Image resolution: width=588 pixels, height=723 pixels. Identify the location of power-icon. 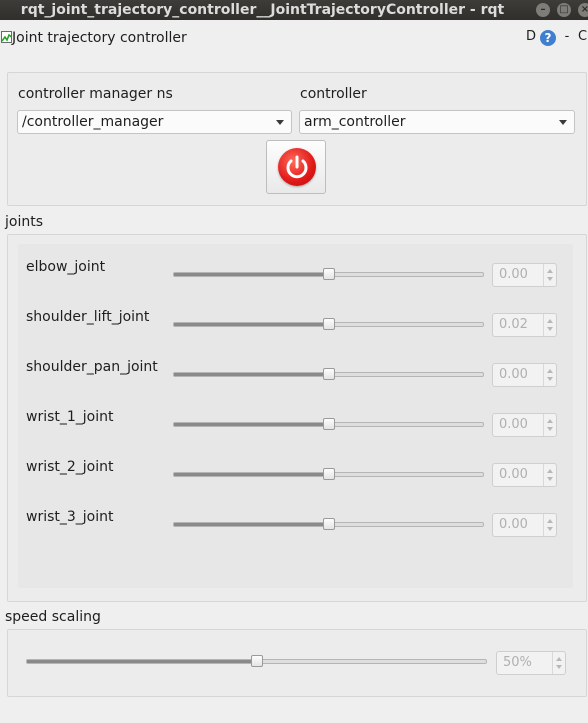
(297, 167).